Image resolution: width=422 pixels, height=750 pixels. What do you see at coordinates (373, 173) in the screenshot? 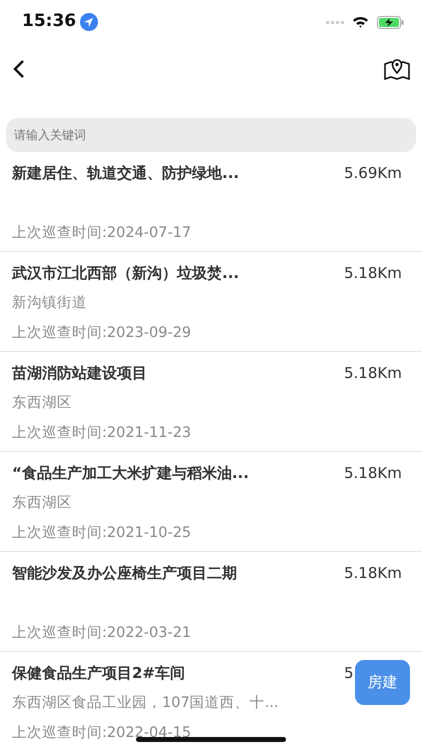
I see `distance-text: 5.69Km` at bounding box center [373, 173].